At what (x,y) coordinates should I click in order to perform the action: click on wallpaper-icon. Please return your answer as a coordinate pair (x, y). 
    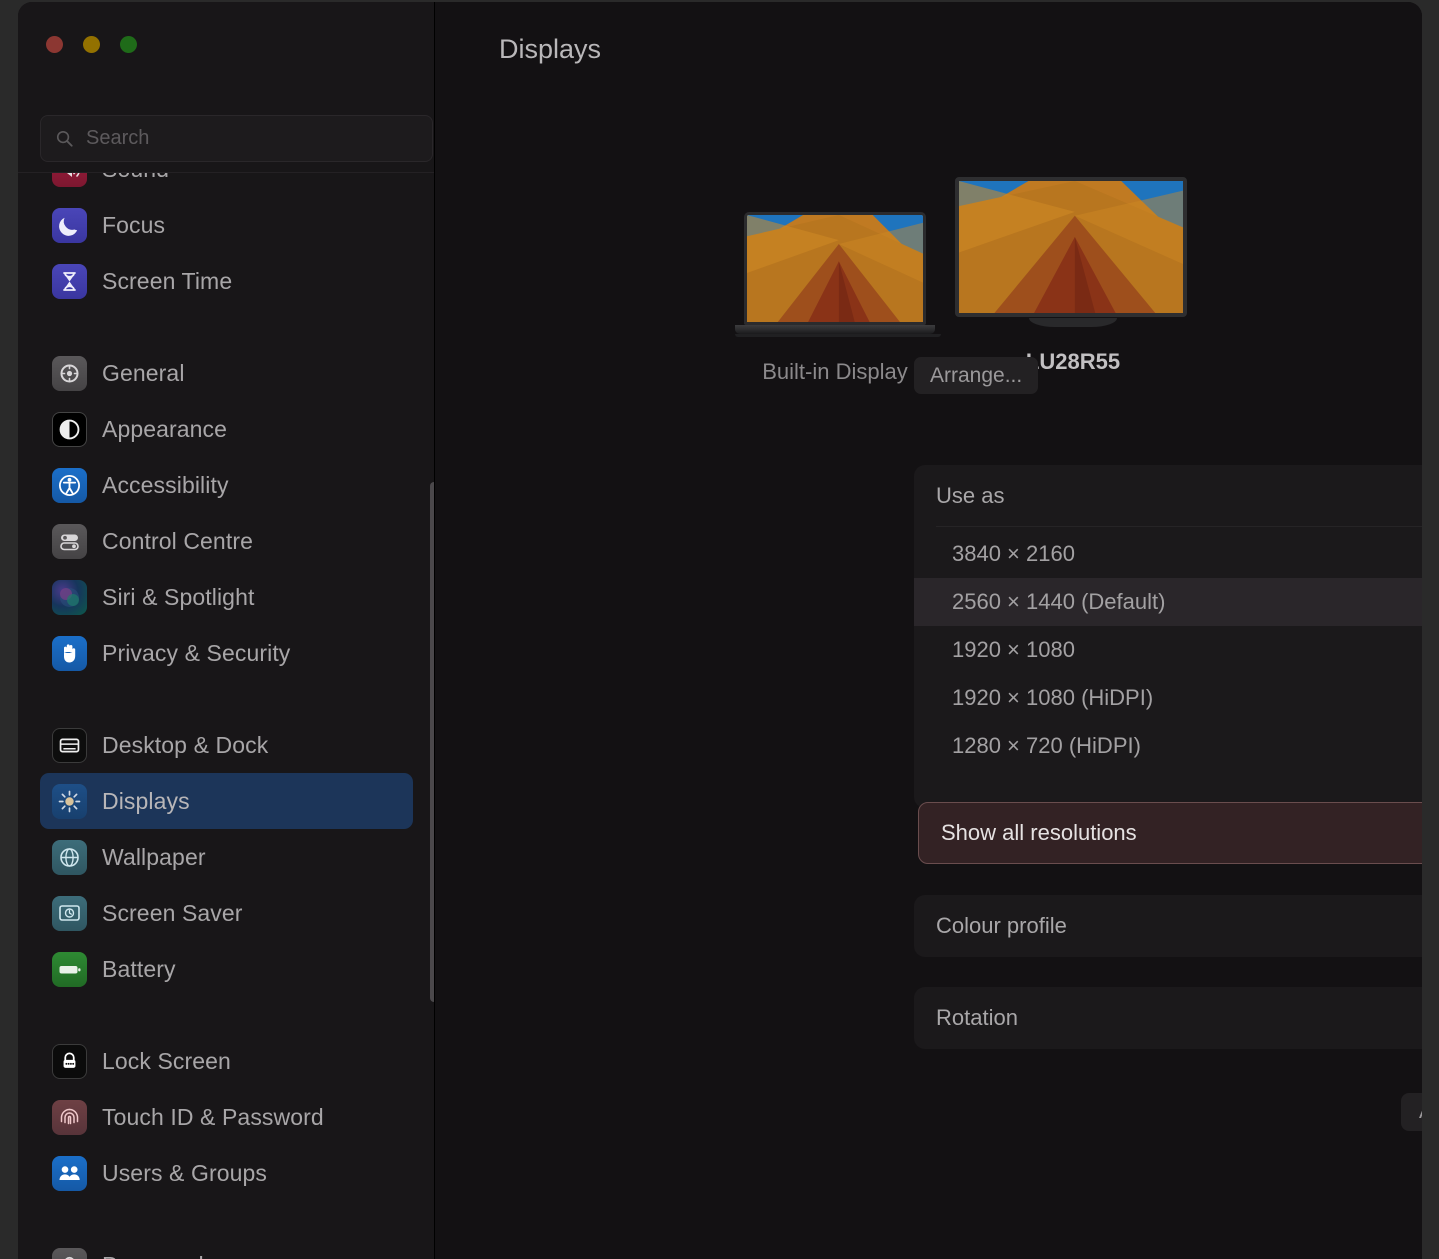
    Looking at the image, I should click on (69, 857).